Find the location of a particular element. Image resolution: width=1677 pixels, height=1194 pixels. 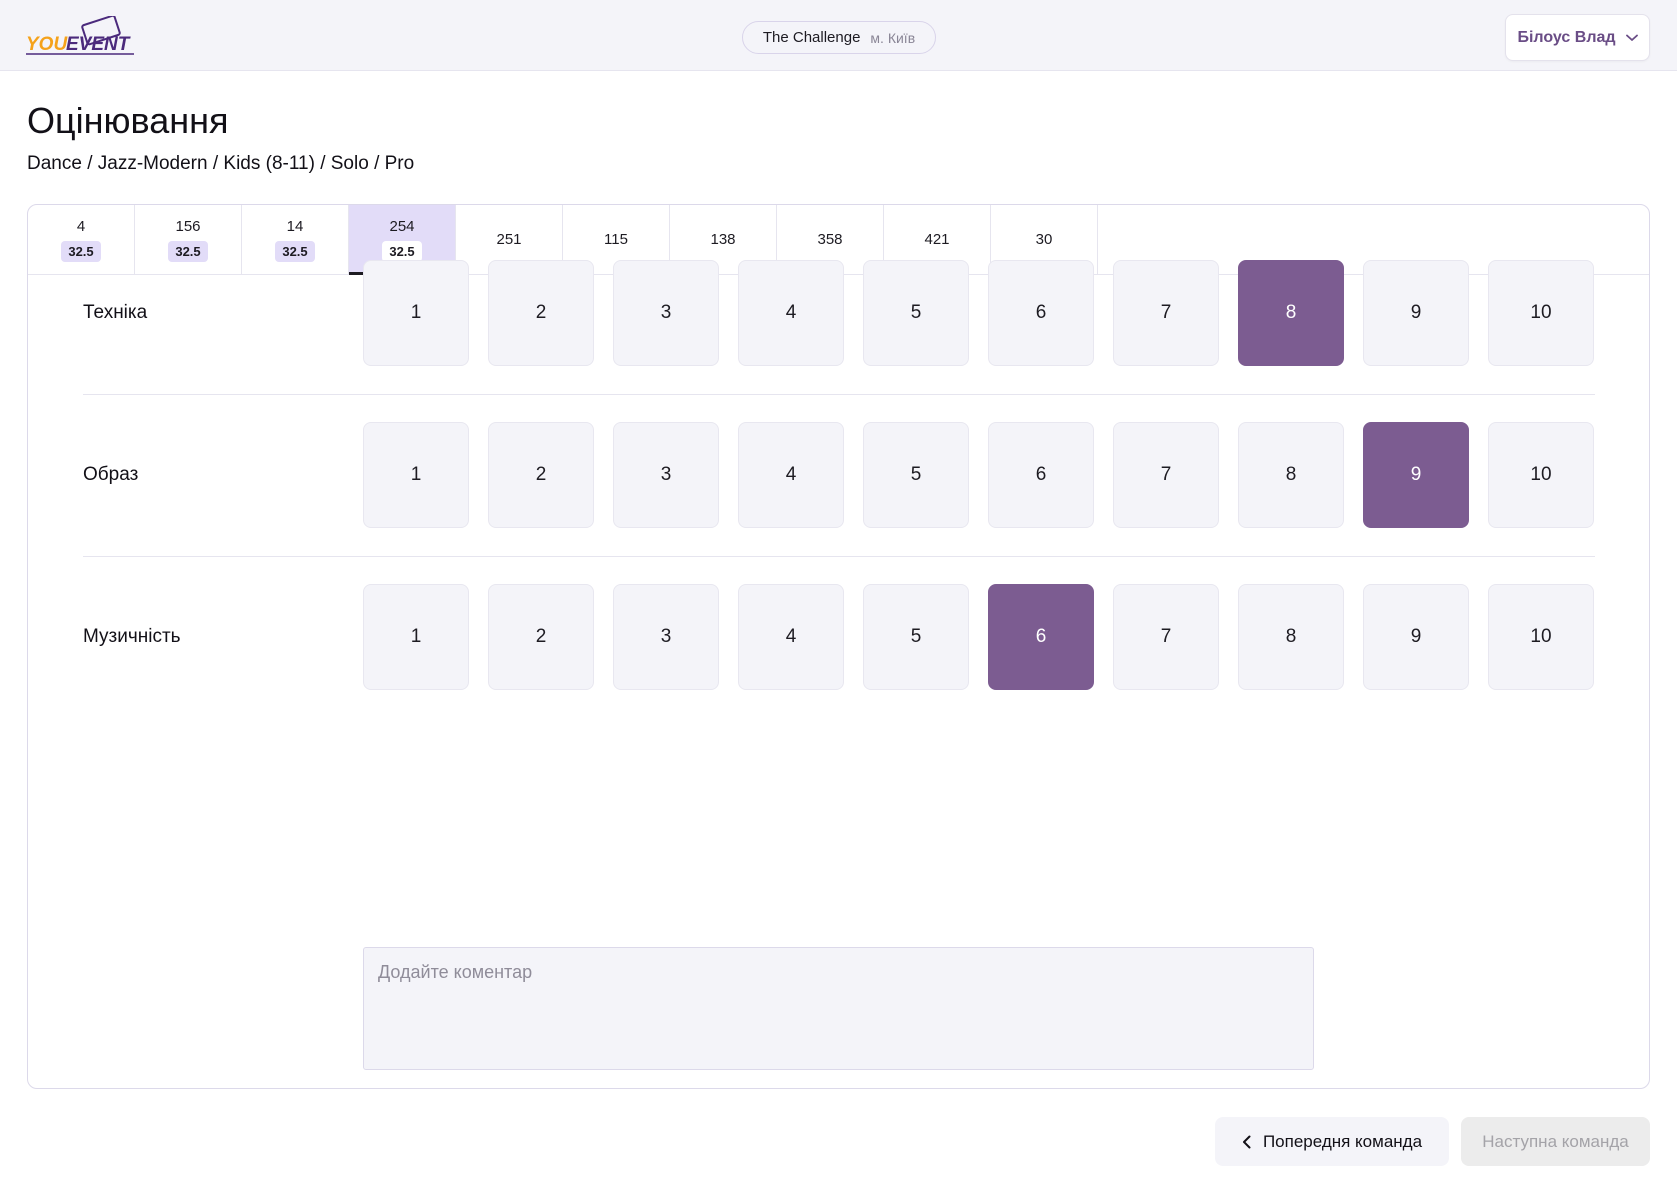

participant-number: 358 is located at coordinates (830, 239).